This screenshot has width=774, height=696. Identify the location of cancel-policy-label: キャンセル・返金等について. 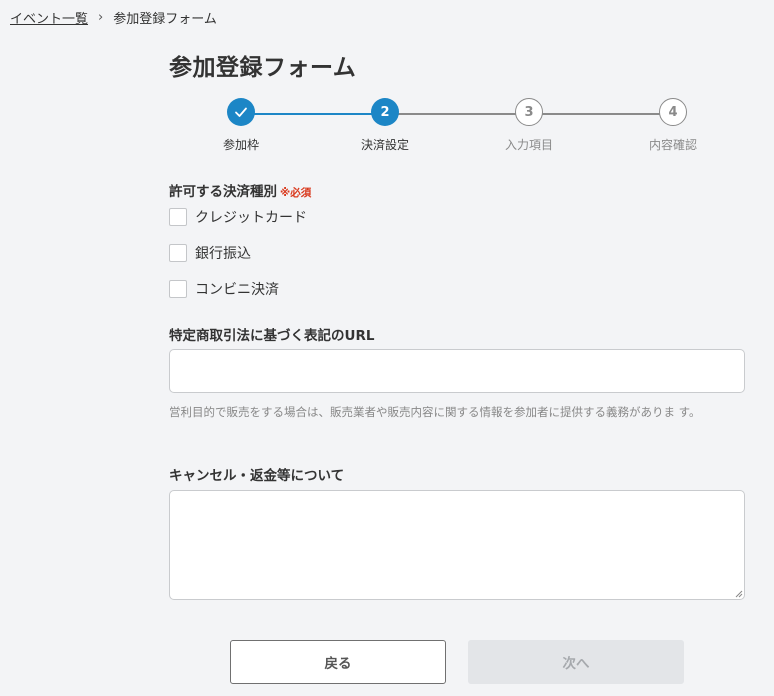
(257, 476).